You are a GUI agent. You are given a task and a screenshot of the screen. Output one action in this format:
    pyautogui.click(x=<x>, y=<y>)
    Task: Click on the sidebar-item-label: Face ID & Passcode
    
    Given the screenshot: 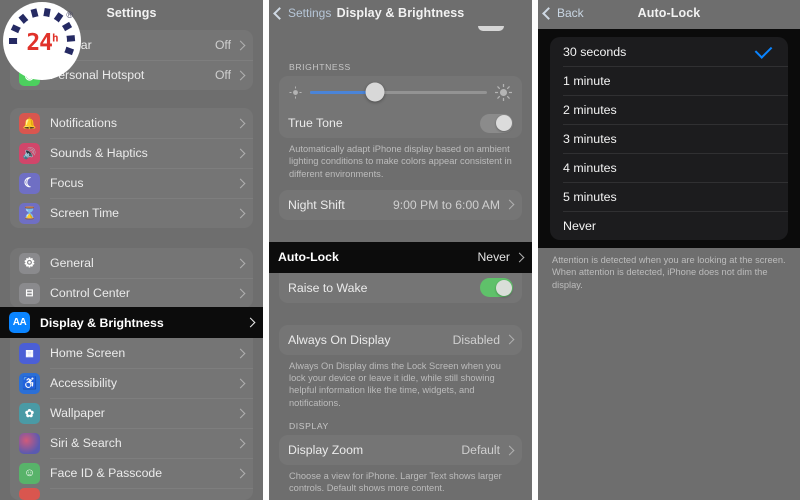 What is the action you would take?
    pyautogui.click(x=106, y=473)
    